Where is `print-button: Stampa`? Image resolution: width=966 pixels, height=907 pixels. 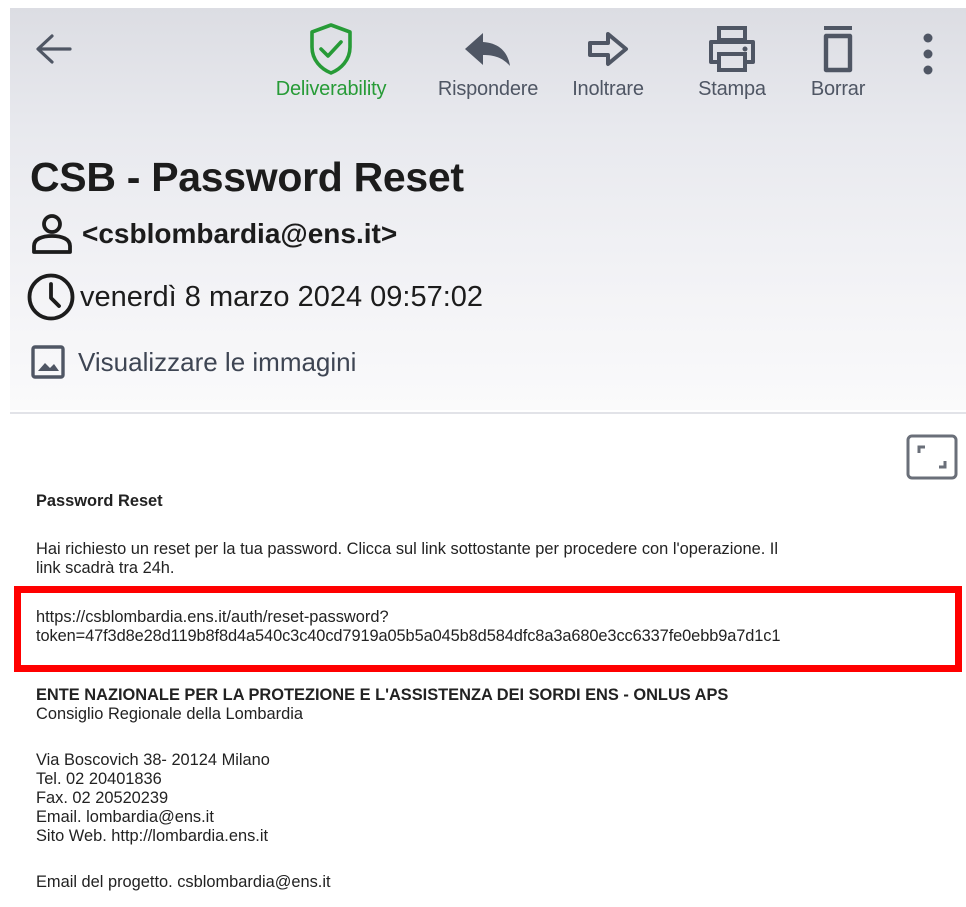 print-button: Stampa is located at coordinates (732, 61).